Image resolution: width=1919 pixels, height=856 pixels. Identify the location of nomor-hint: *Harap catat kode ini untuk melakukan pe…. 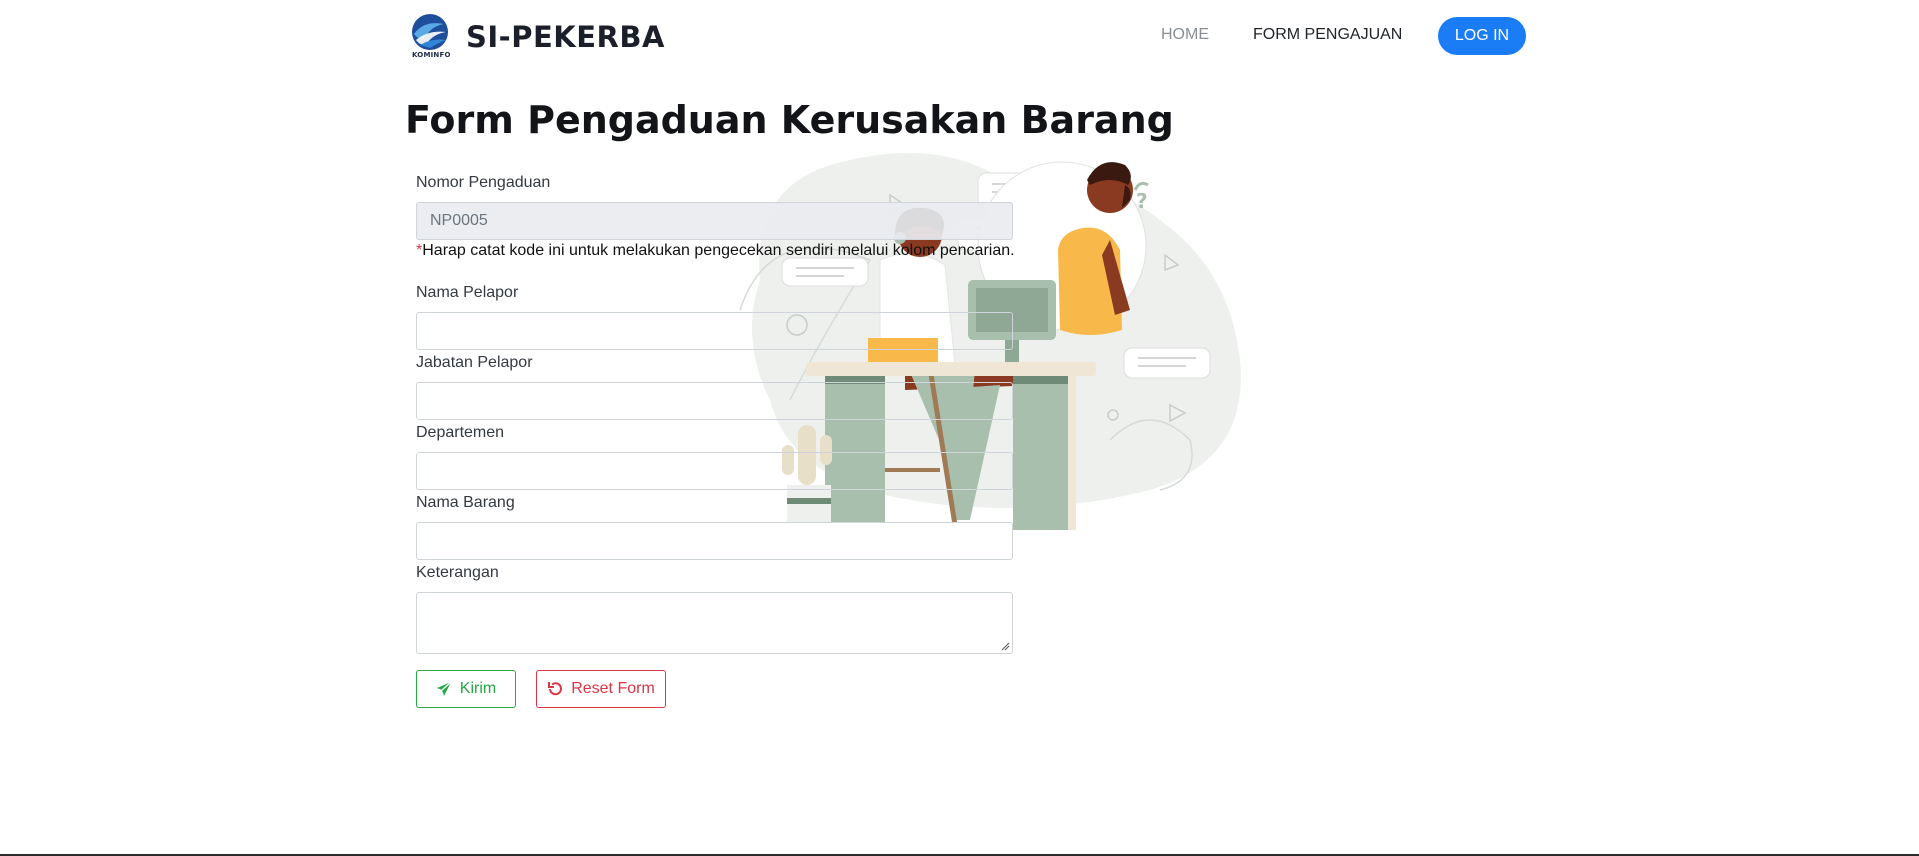
(715, 251).